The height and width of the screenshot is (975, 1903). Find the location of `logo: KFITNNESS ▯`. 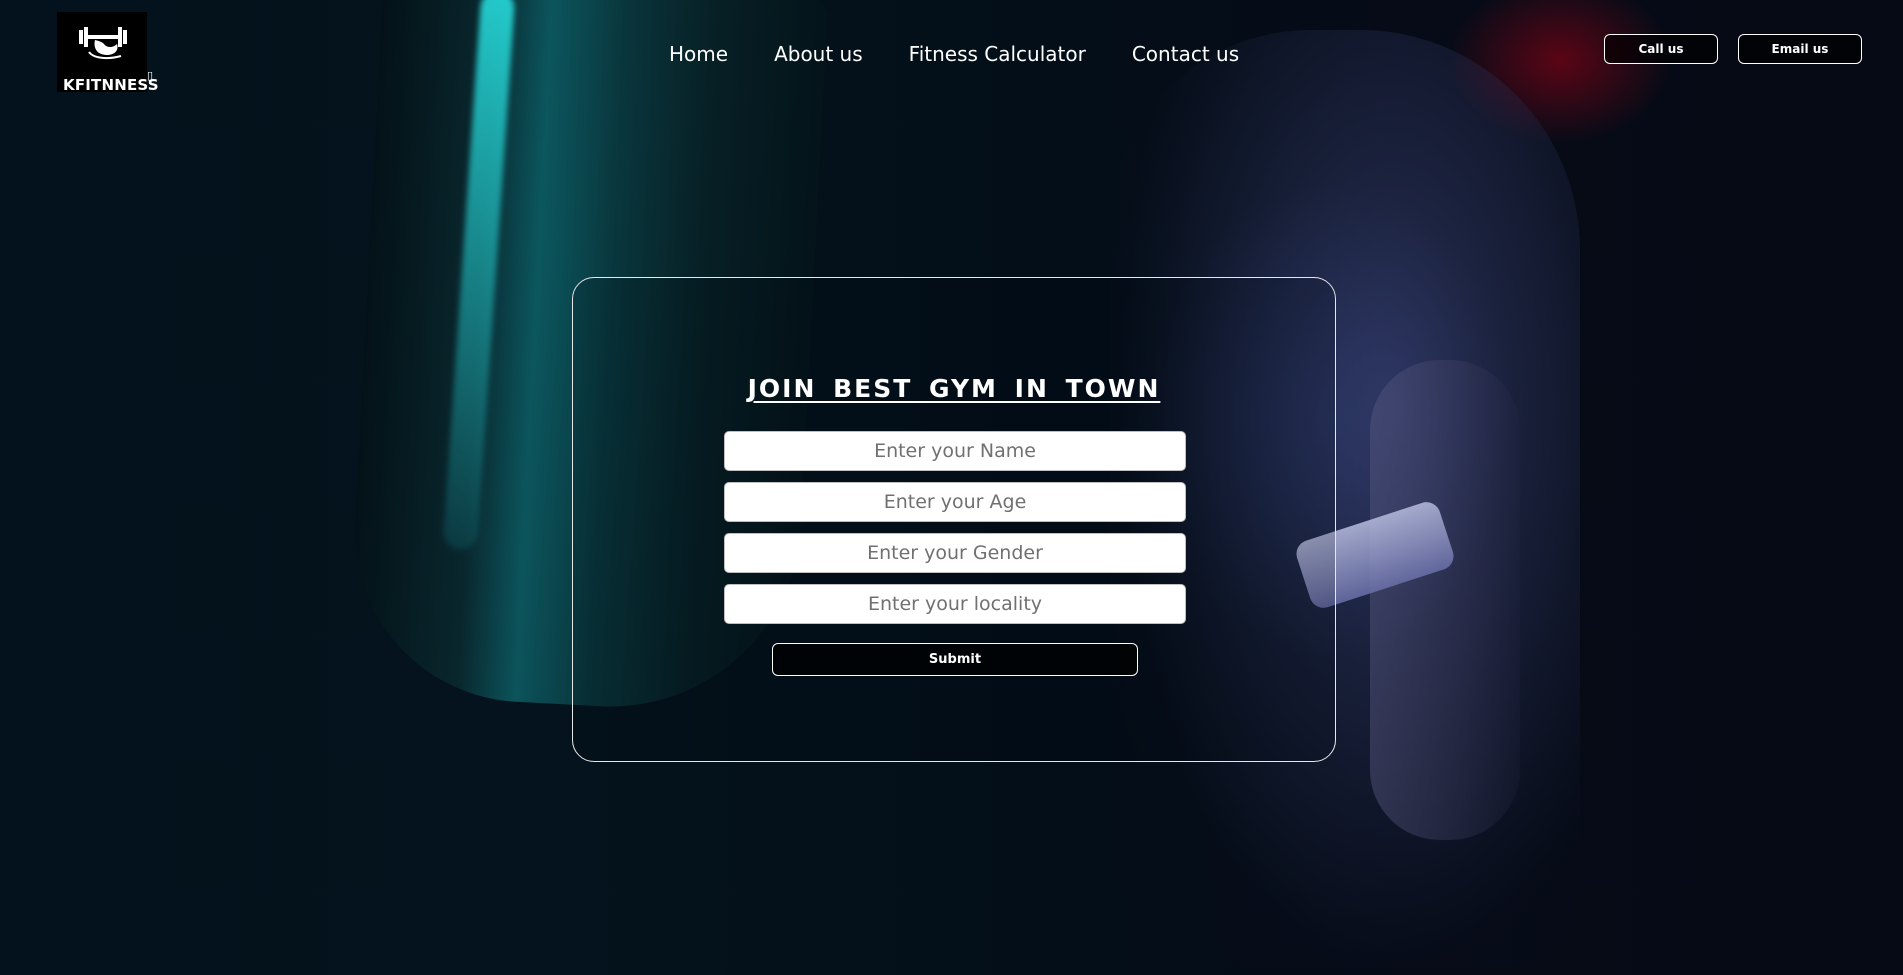

logo: KFITNNESS ▯ is located at coordinates (108, 53).